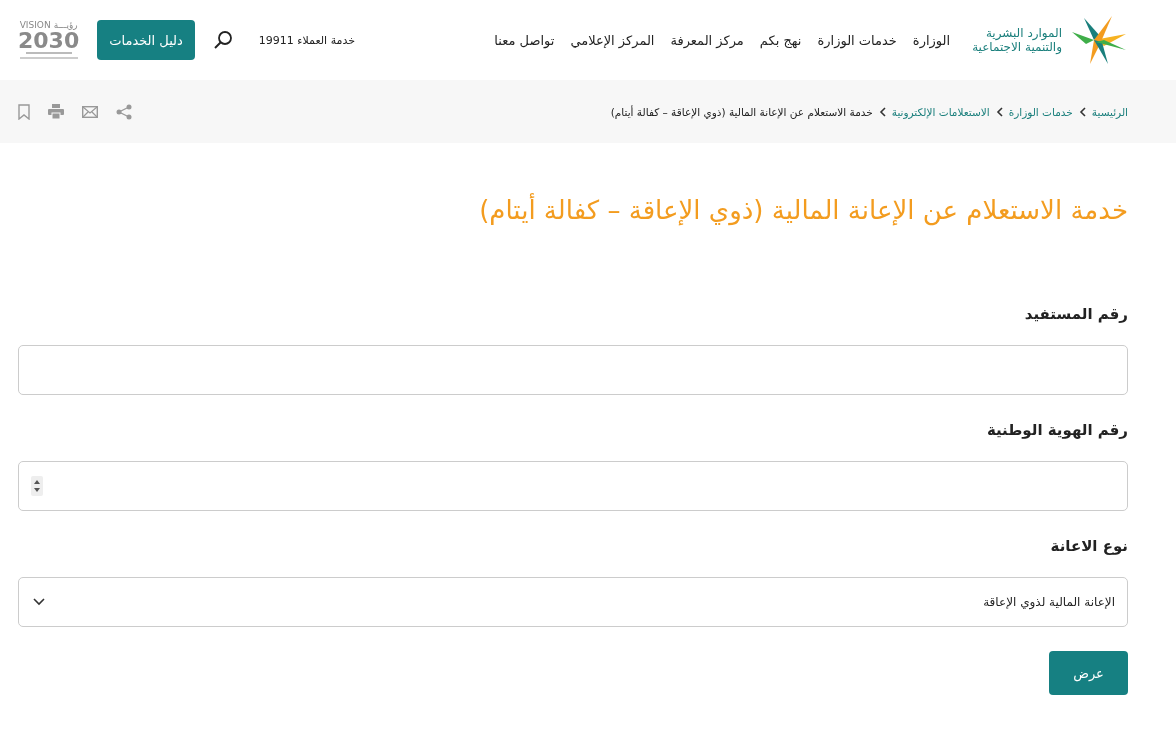 The image size is (1176, 745). I want to click on nav-link: الوزارة, so click(931, 40).